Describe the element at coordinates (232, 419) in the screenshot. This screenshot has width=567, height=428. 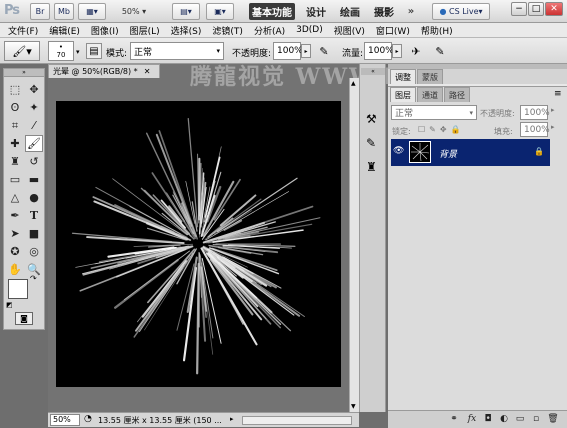
I see `status-menu-arrow: ▸` at that location.